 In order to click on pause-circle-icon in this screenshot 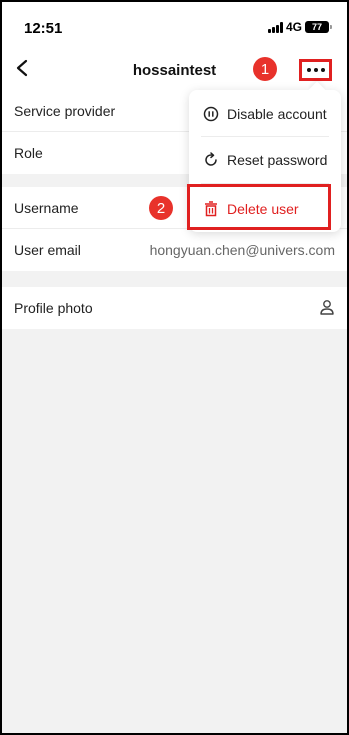, I will do `click(211, 114)`.